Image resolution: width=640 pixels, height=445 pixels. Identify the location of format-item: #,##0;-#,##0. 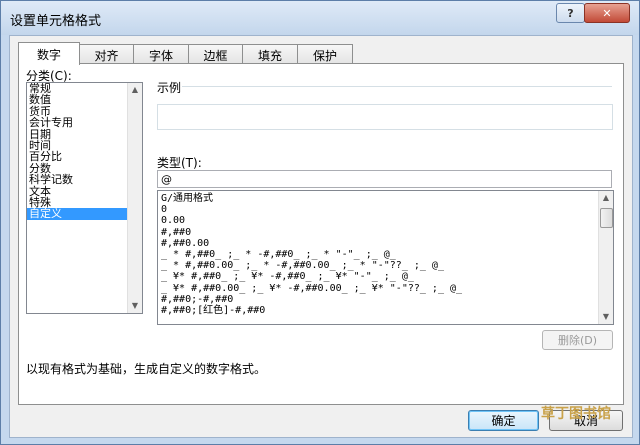
(385, 299).